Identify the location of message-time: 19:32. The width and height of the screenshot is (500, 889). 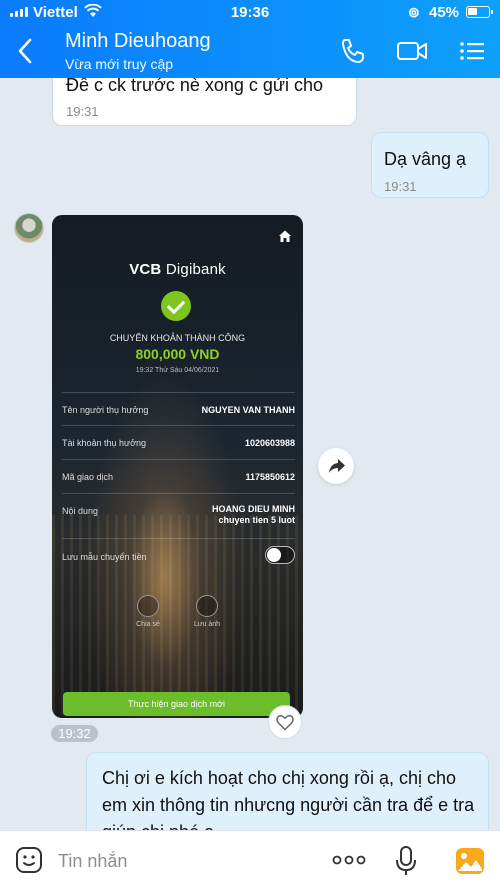
(74, 733).